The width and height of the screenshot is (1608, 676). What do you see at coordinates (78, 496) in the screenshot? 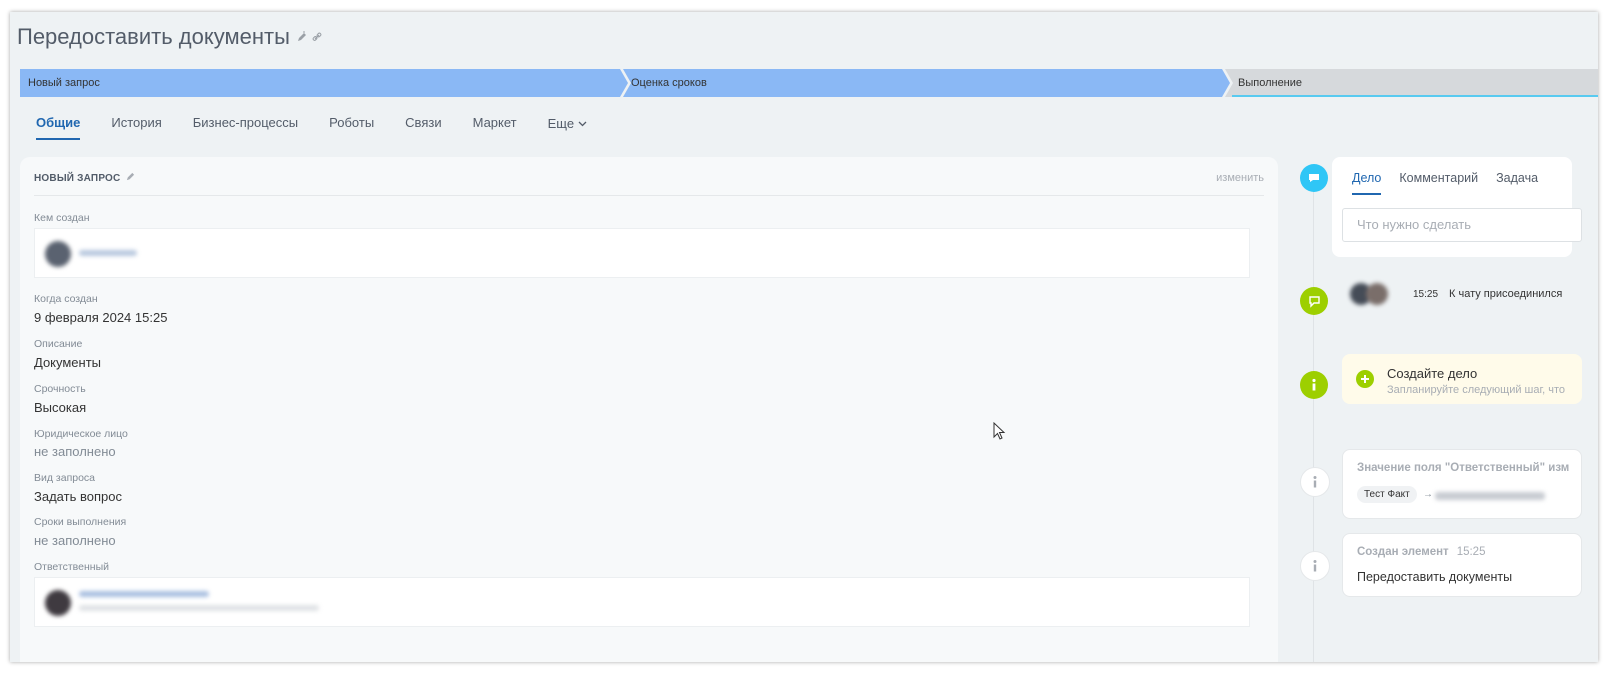
I see `request-type-value: Задать вопрос` at bounding box center [78, 496].